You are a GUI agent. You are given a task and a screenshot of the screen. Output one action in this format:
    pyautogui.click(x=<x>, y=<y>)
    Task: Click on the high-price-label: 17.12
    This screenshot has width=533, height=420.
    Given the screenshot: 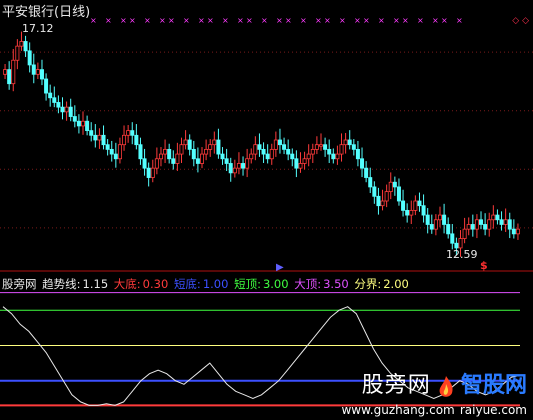 What is the action you would take?
    pyautogui.click(x=38, y=28)
    